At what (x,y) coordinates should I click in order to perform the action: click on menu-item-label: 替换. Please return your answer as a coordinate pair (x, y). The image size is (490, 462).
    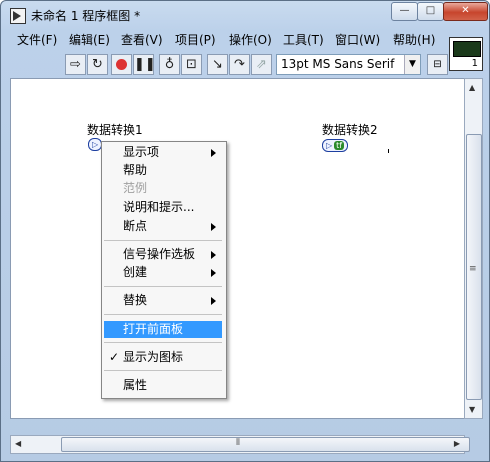
    Looking at the image, I should click on (135, 300).